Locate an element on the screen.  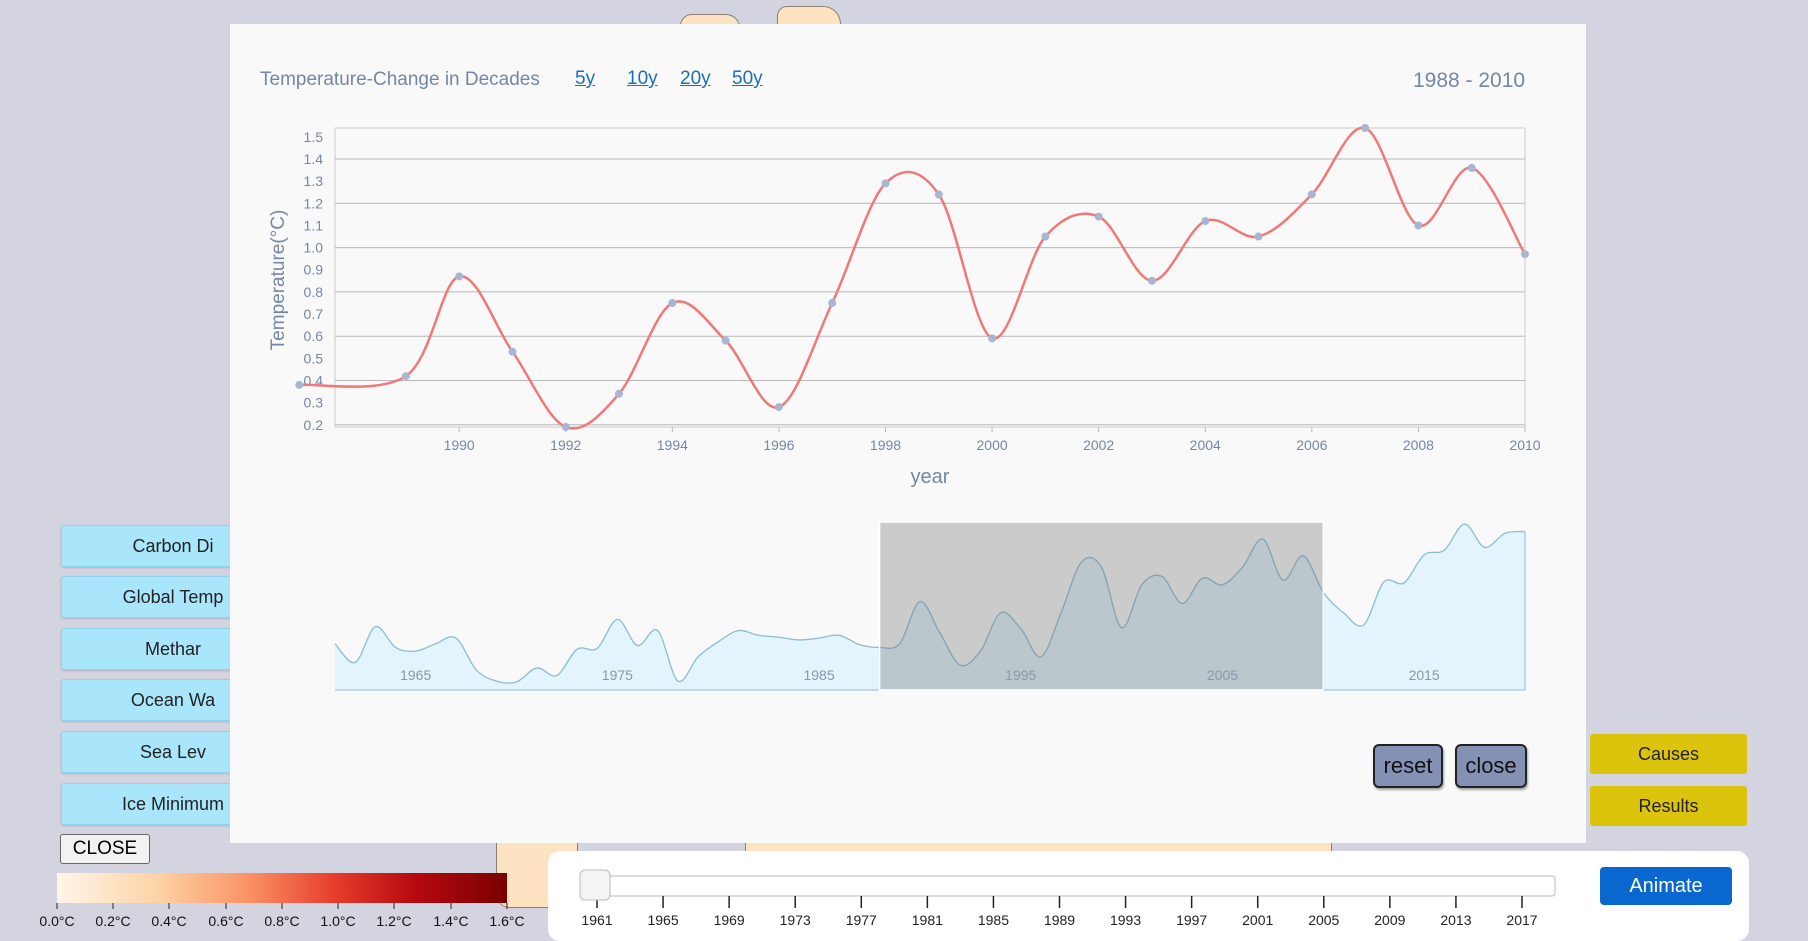
legend-label: 1.2°C is located at coordinates (394, 921).